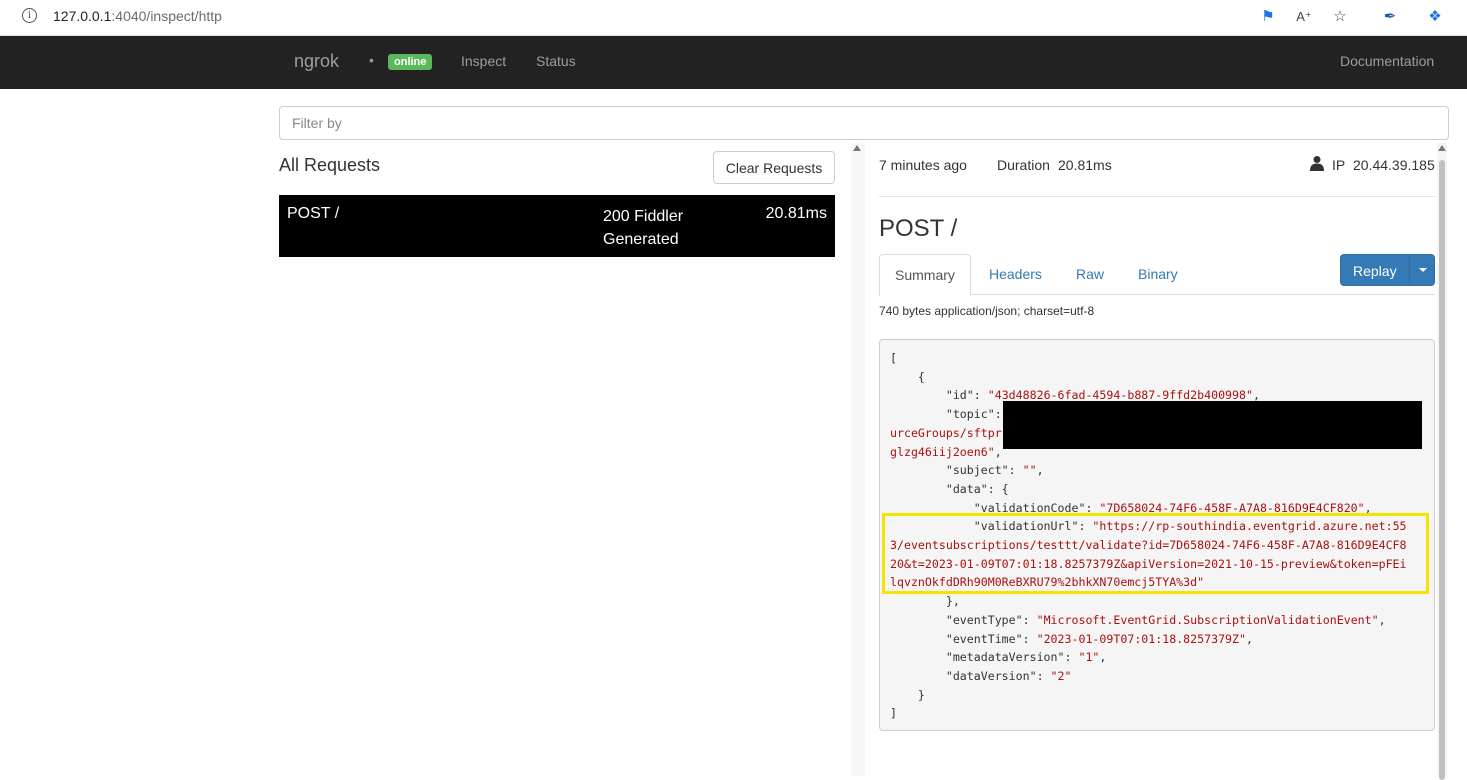 The image size is (1467, 780). What do you see at coordinates (82, 16) in the screenshot?
I see `url-host: 127.0.0.1` at bounding box center [82, 16].